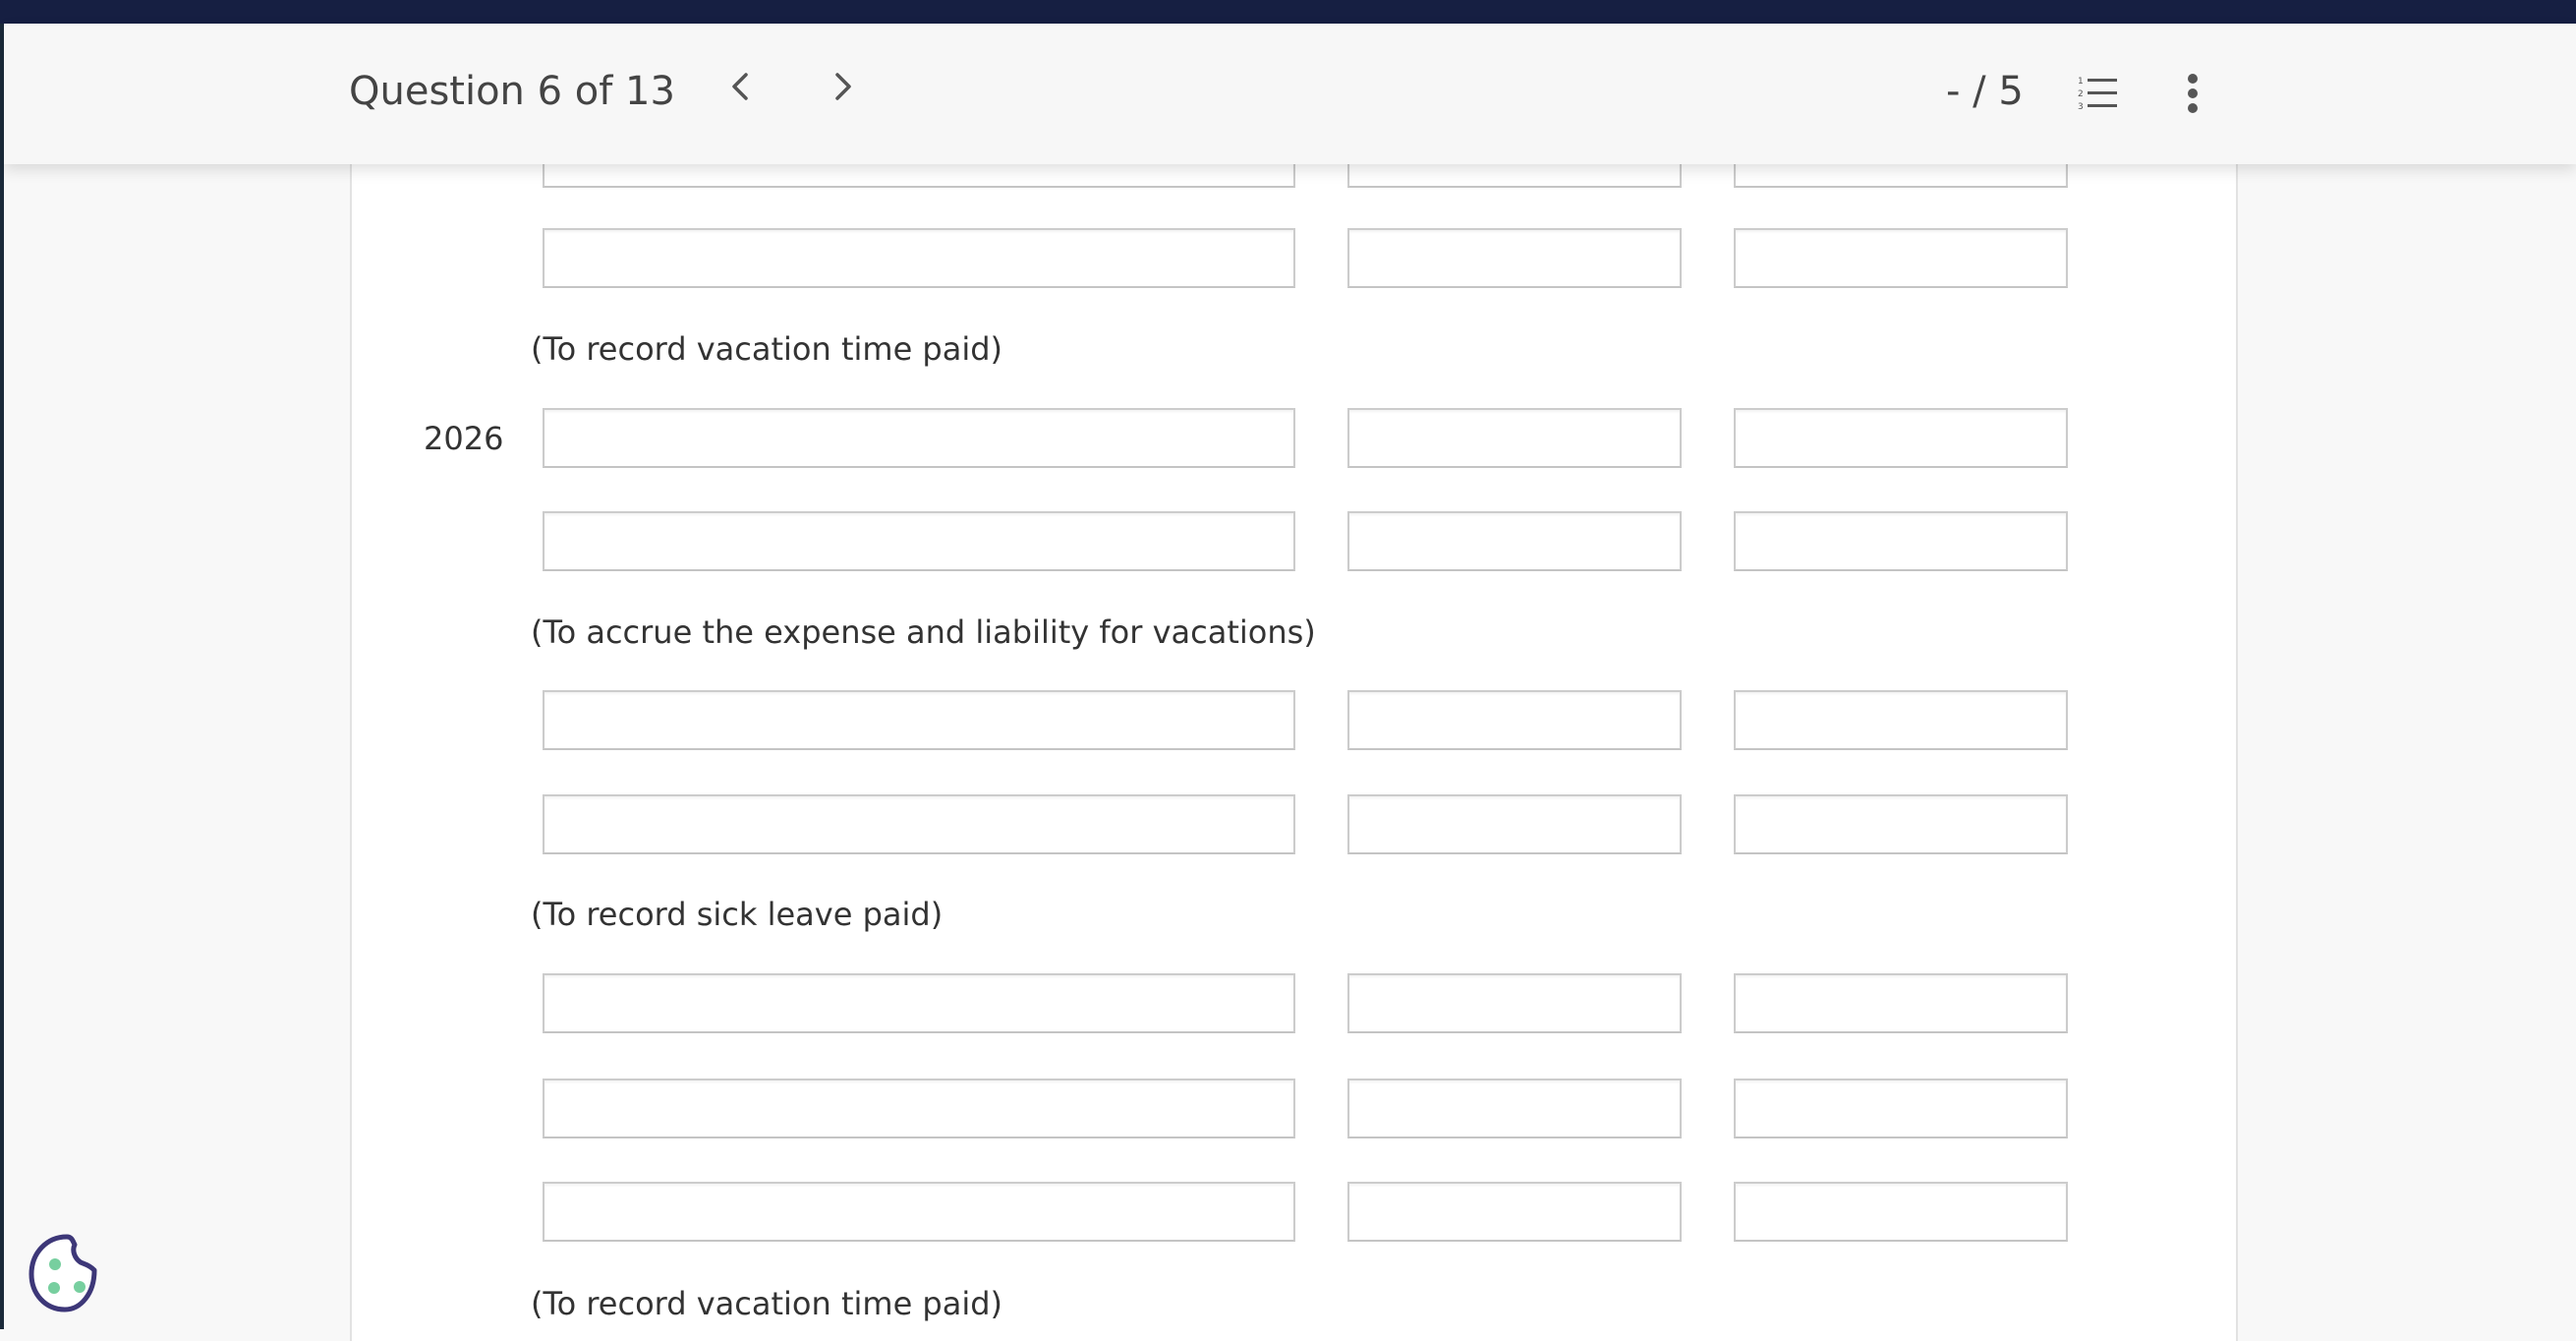  I want to click on svg-text: 2, so click(2081, 94).